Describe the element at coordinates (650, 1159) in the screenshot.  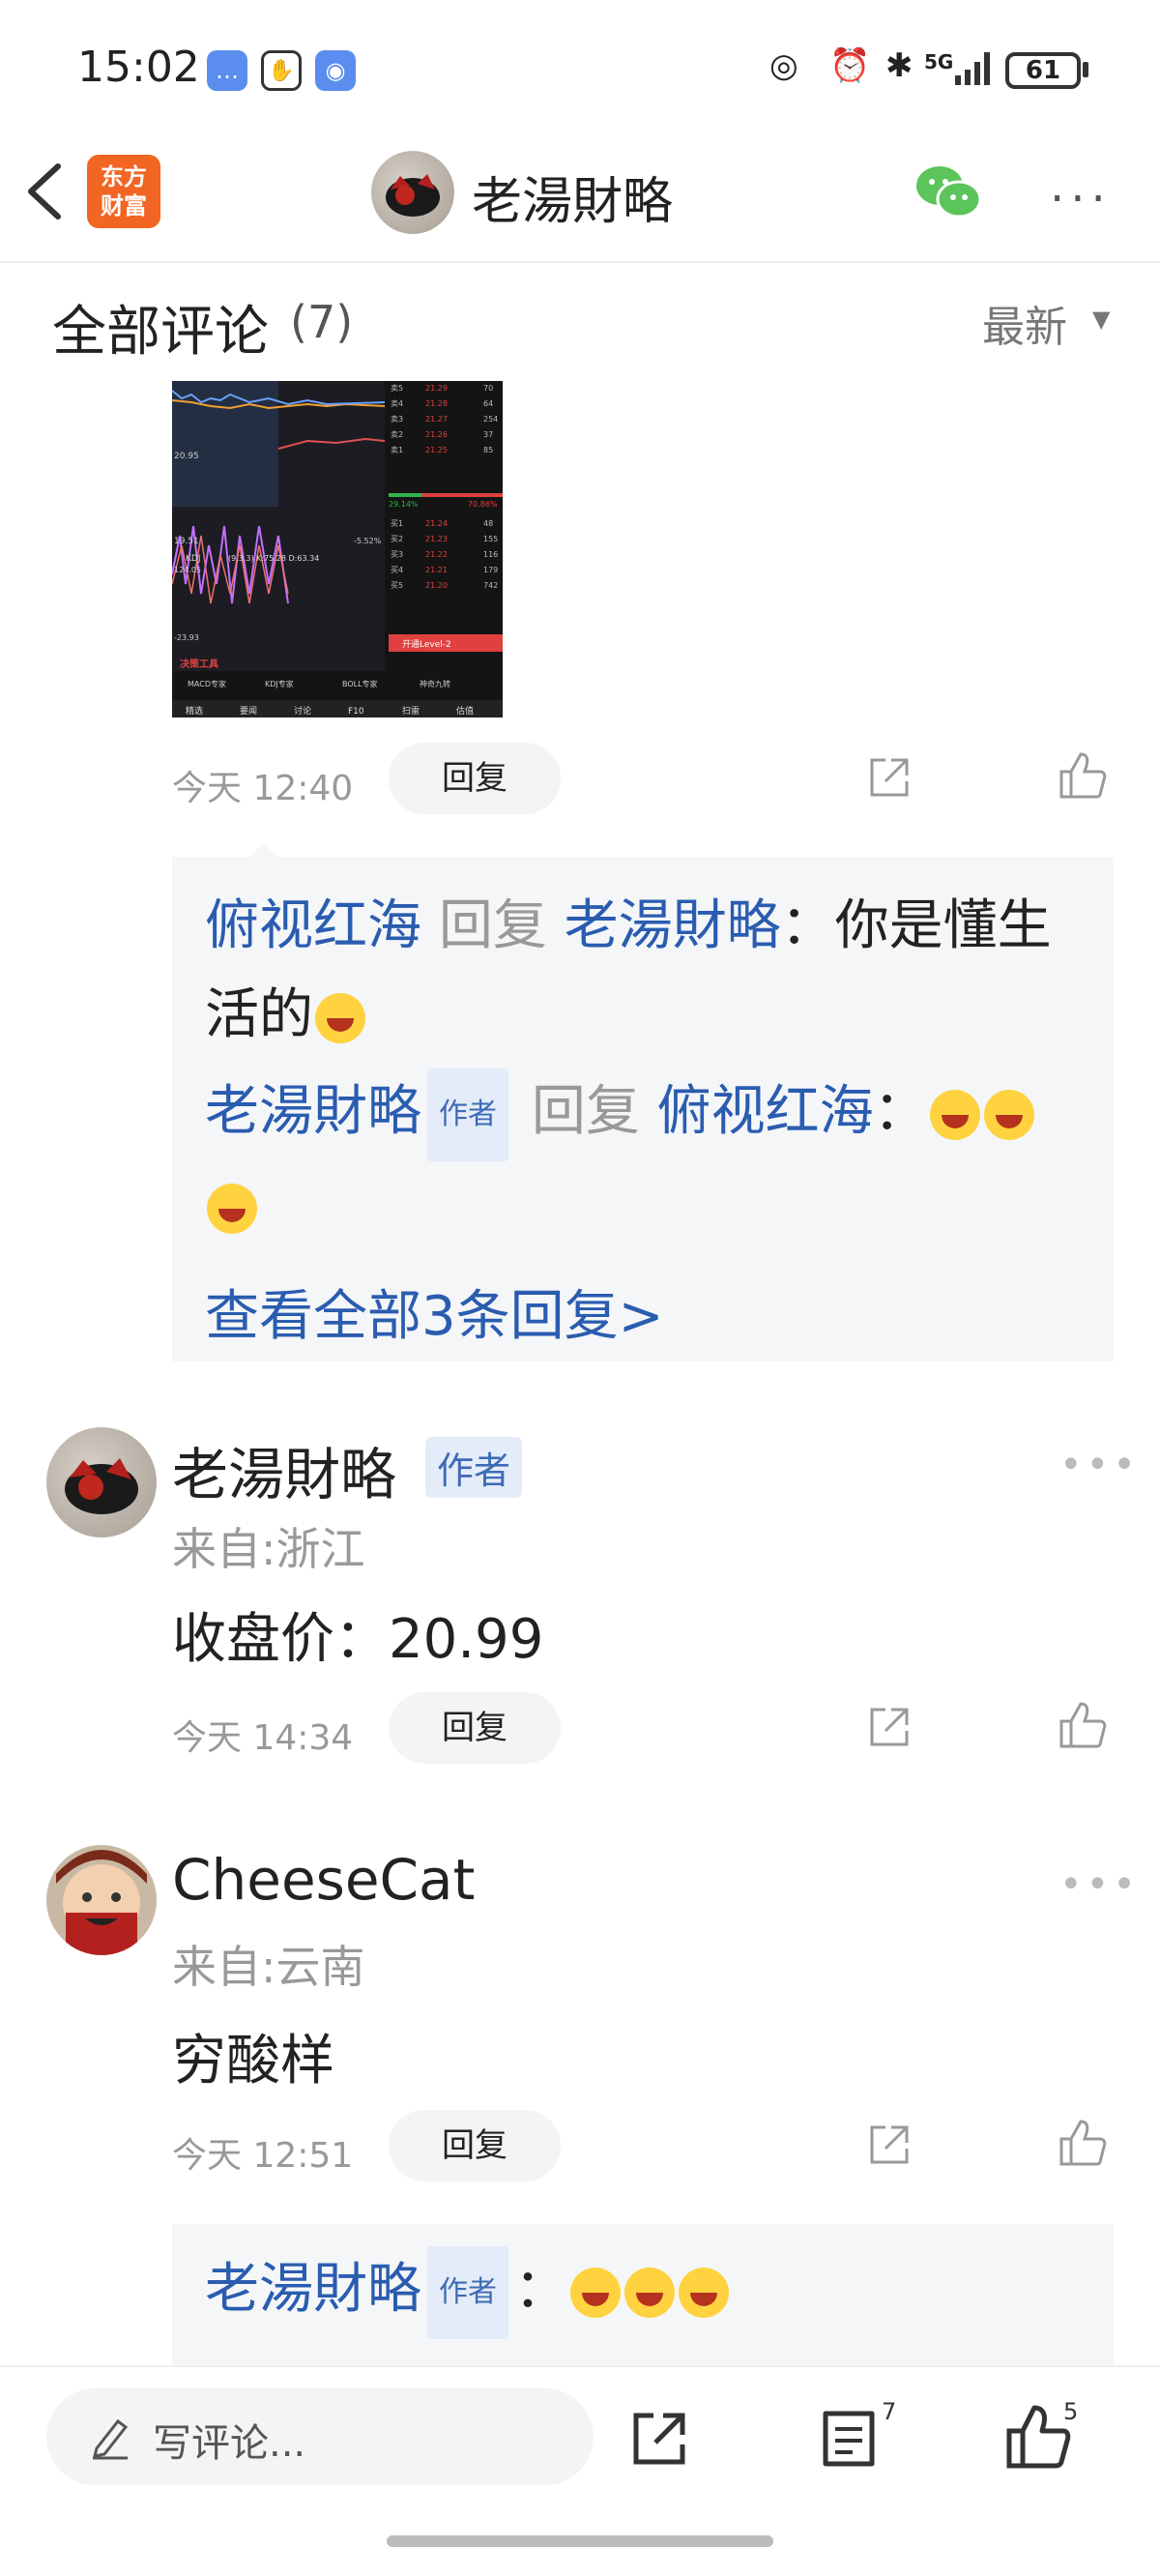
I see `reply-item: 老湯財略 作者 回复 俯视红海：` at that location.